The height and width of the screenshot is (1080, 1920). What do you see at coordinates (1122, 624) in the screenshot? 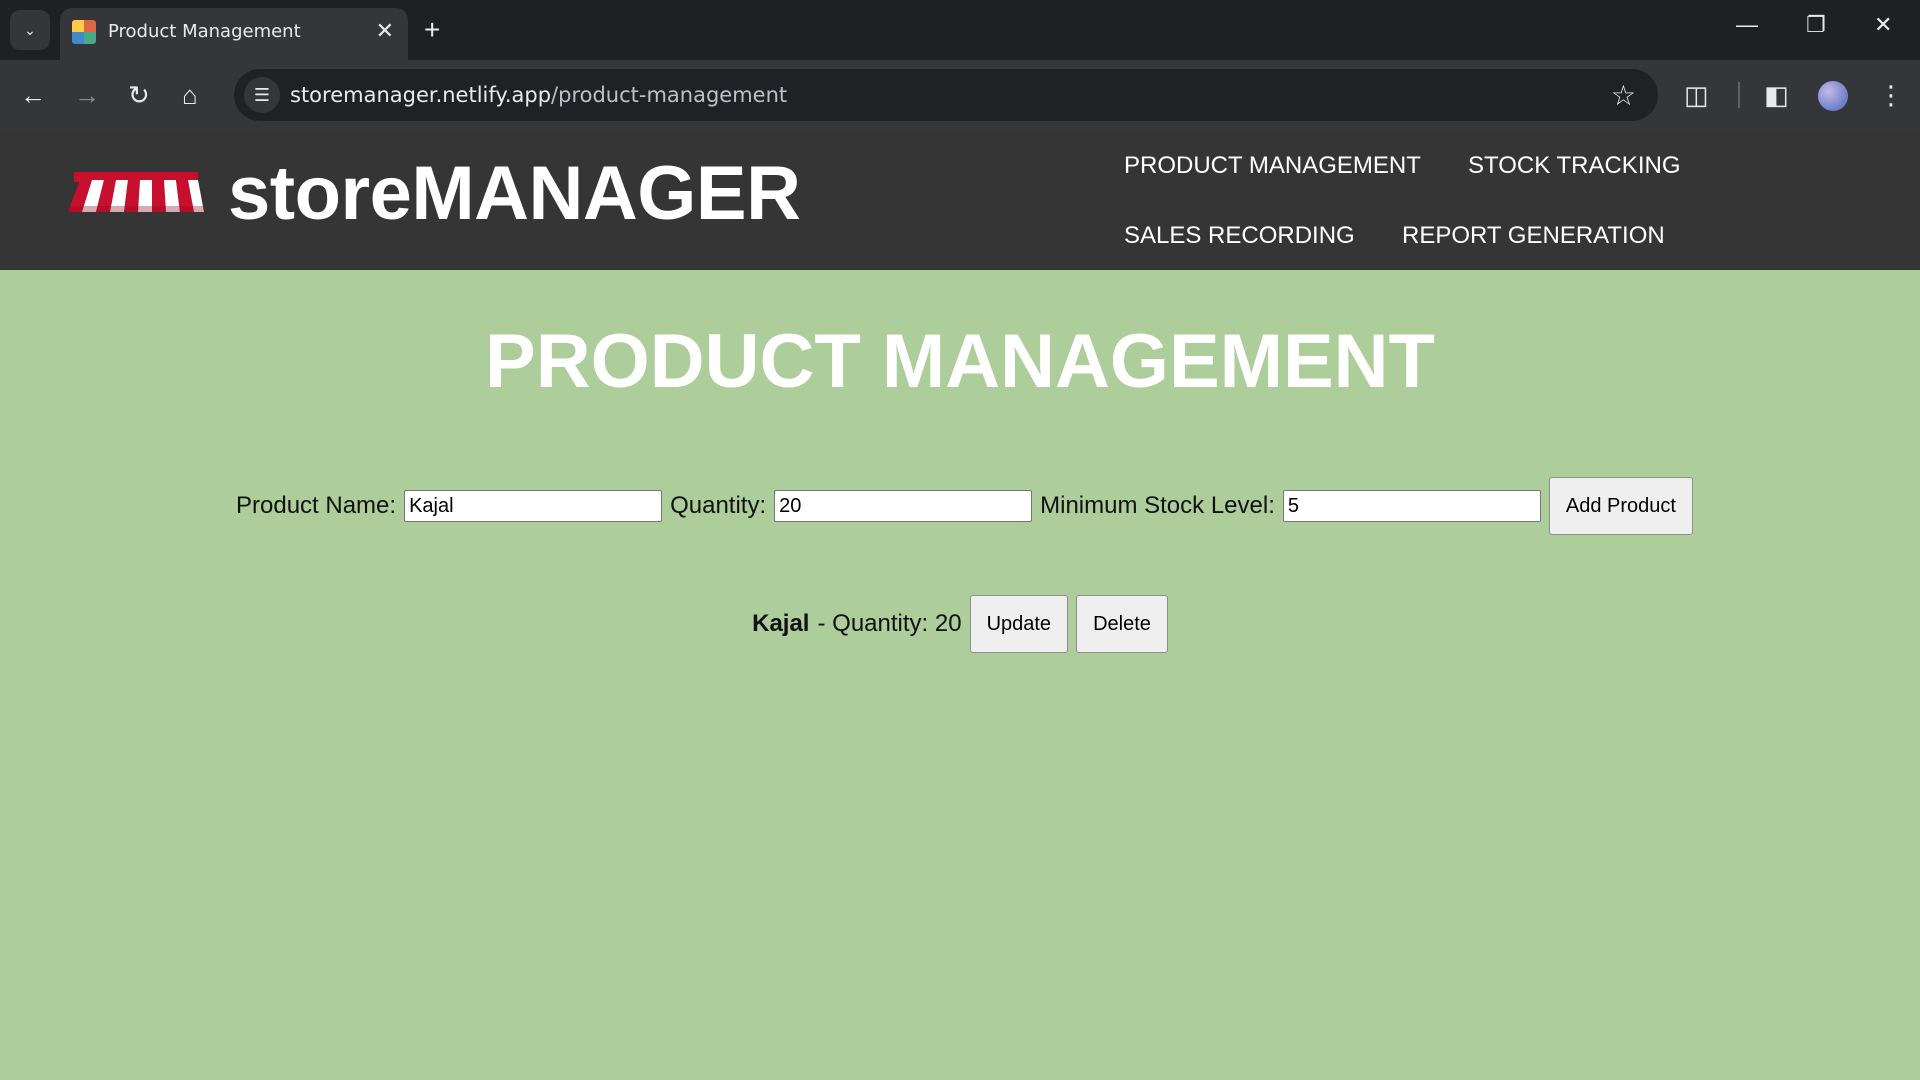
I see `delete-button: Delete` at bounding box center [1122, 624].